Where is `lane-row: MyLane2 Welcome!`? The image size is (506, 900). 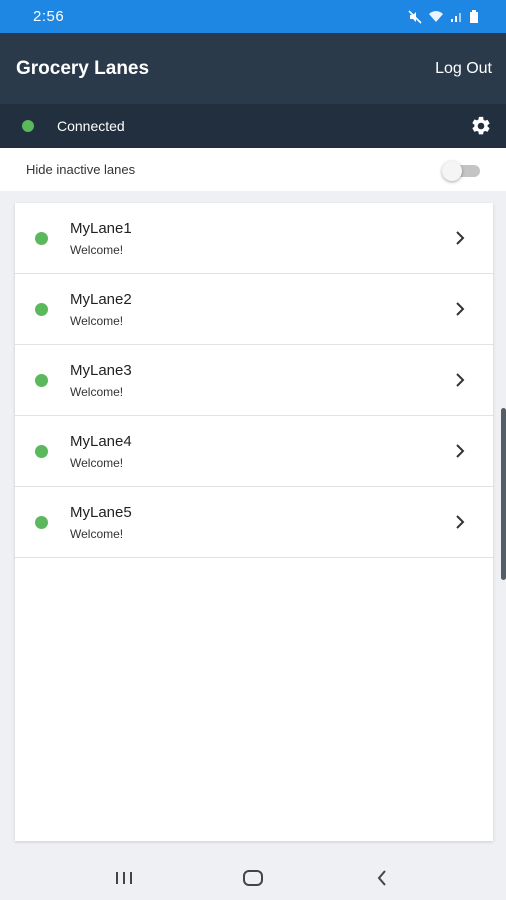 lane-row: MyLane2 Welcome! is located at coordinates (254, 309).